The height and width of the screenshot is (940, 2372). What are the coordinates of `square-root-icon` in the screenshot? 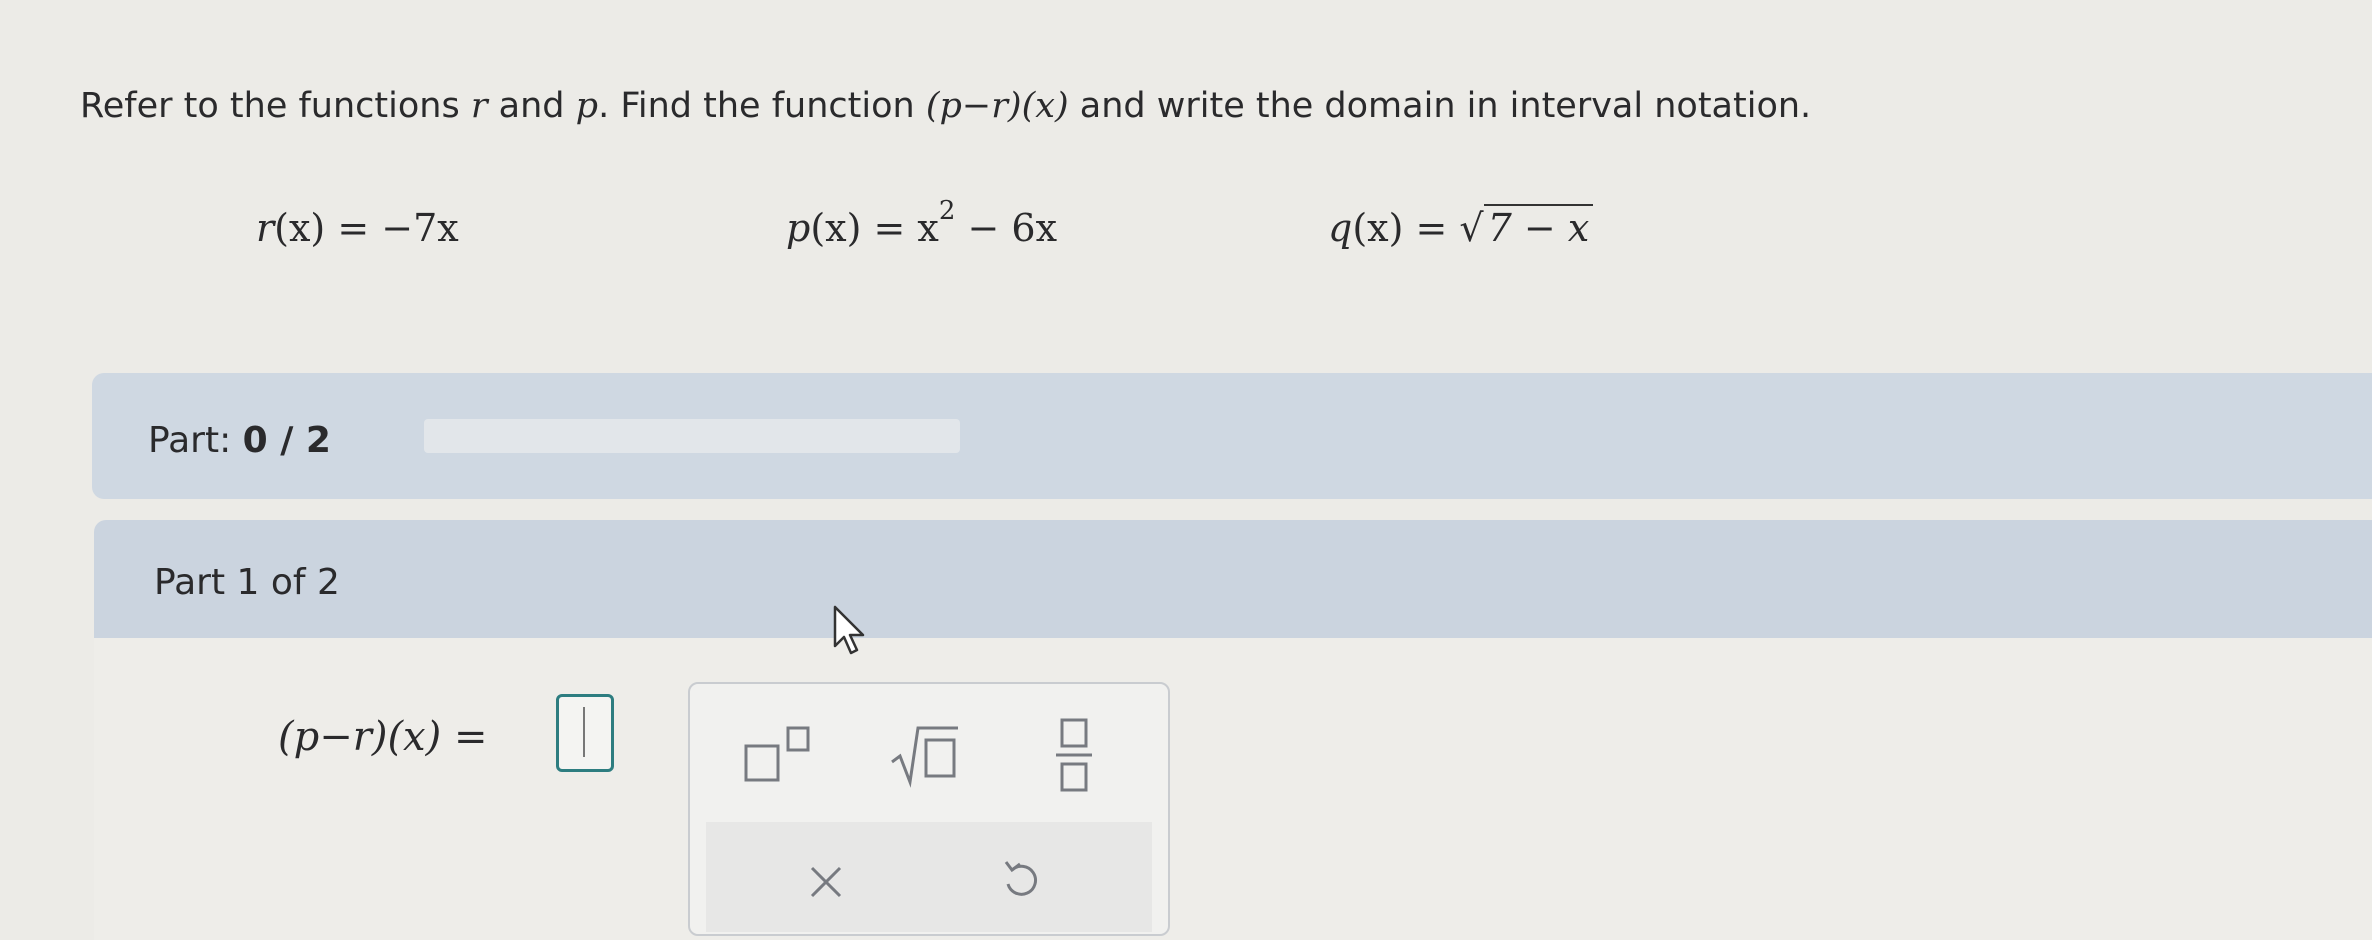 It's located at (924, 757).